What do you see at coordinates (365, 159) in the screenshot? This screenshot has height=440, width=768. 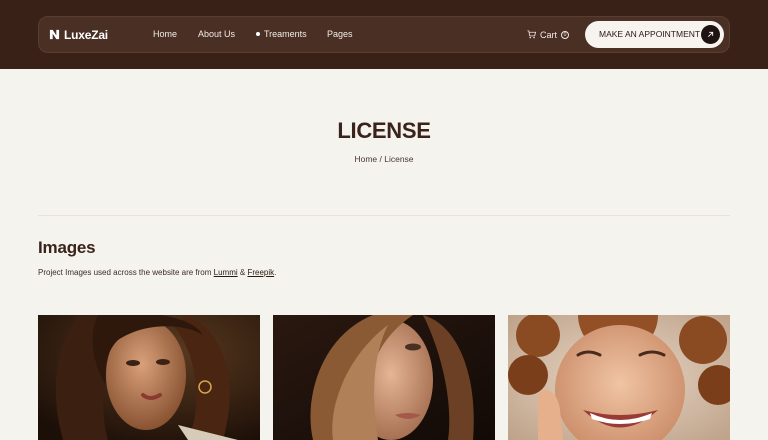 I see `breadcrumb-home-link: Home` at bounding box center [365, 159].